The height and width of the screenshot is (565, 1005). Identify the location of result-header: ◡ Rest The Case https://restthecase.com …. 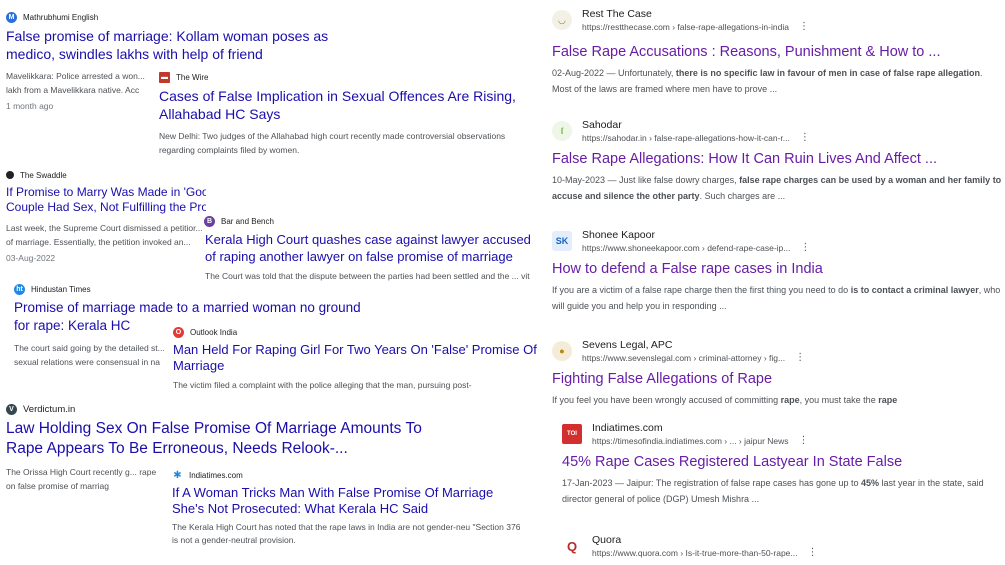
(777, 20).